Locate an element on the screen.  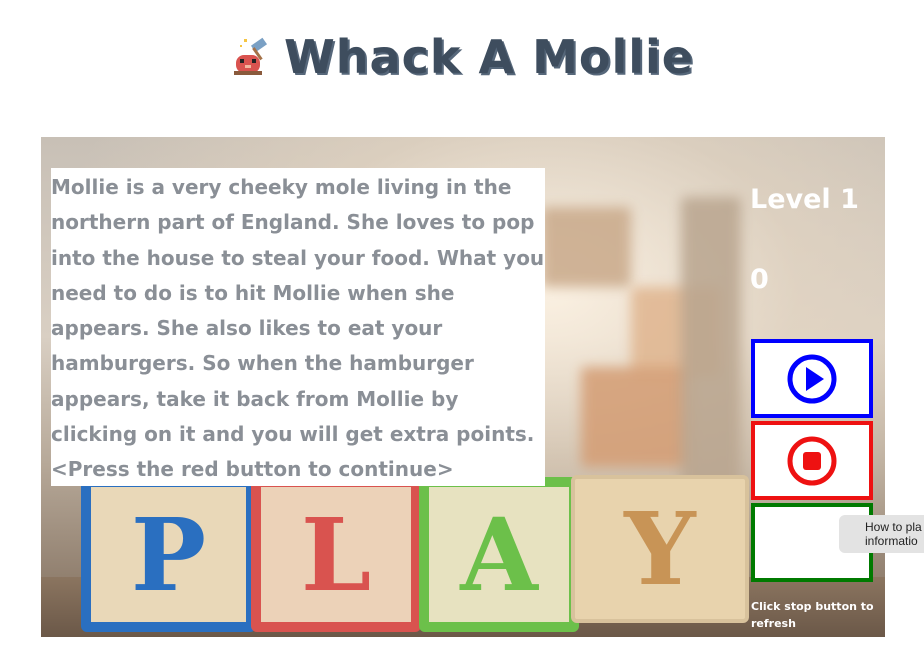
level-indicator: Level 1 is located at coordinates (804, 199).